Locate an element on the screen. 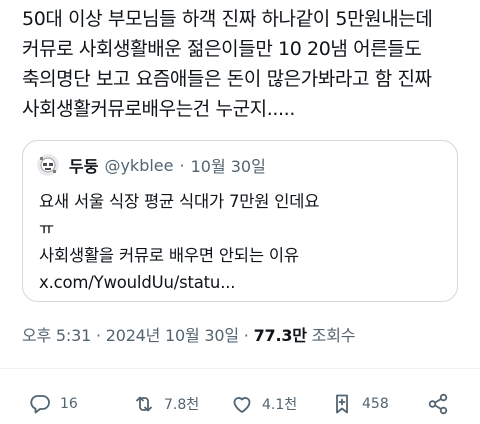 This screenshot has height=424, width=480. retweet-count: 7.8천 is located at coordinates (182, 405).